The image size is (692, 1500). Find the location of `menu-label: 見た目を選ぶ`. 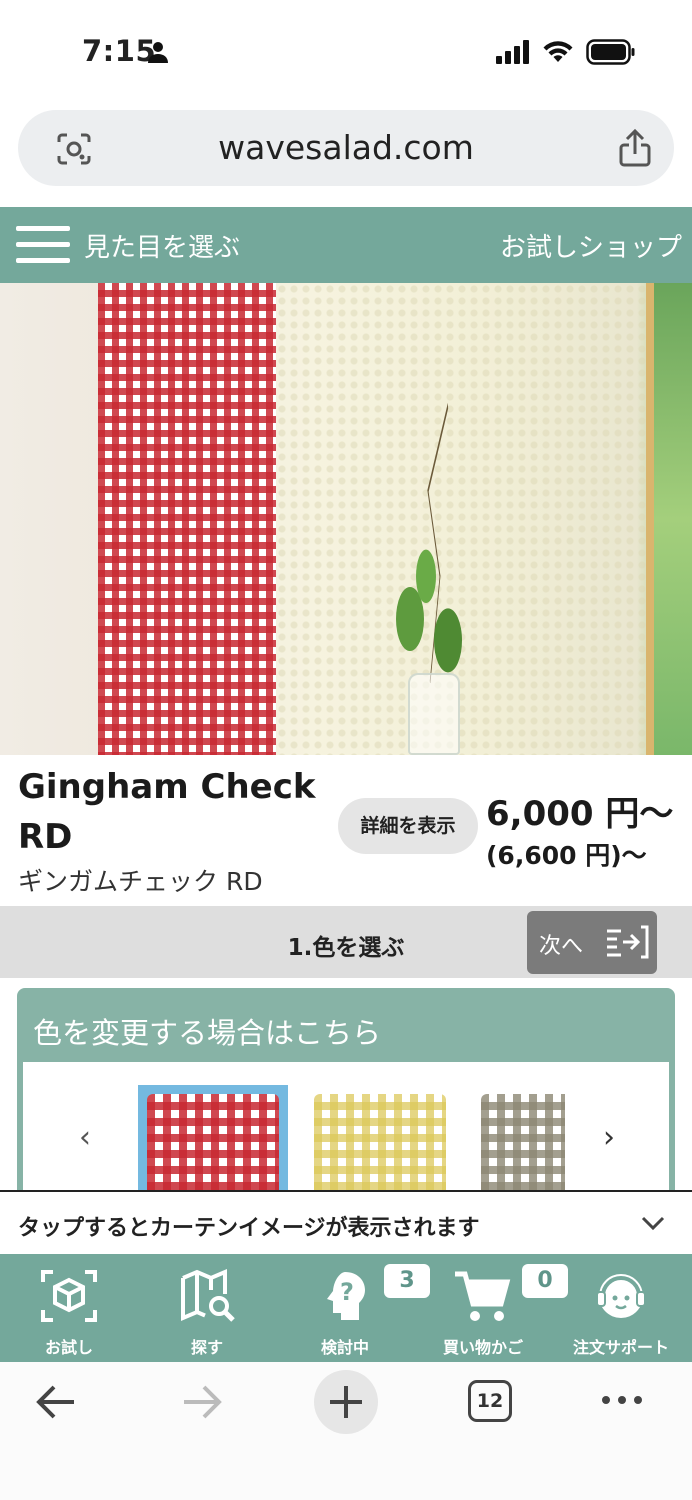

menu-label: 見た目を選ぶ is located at coordinates (162, 245).